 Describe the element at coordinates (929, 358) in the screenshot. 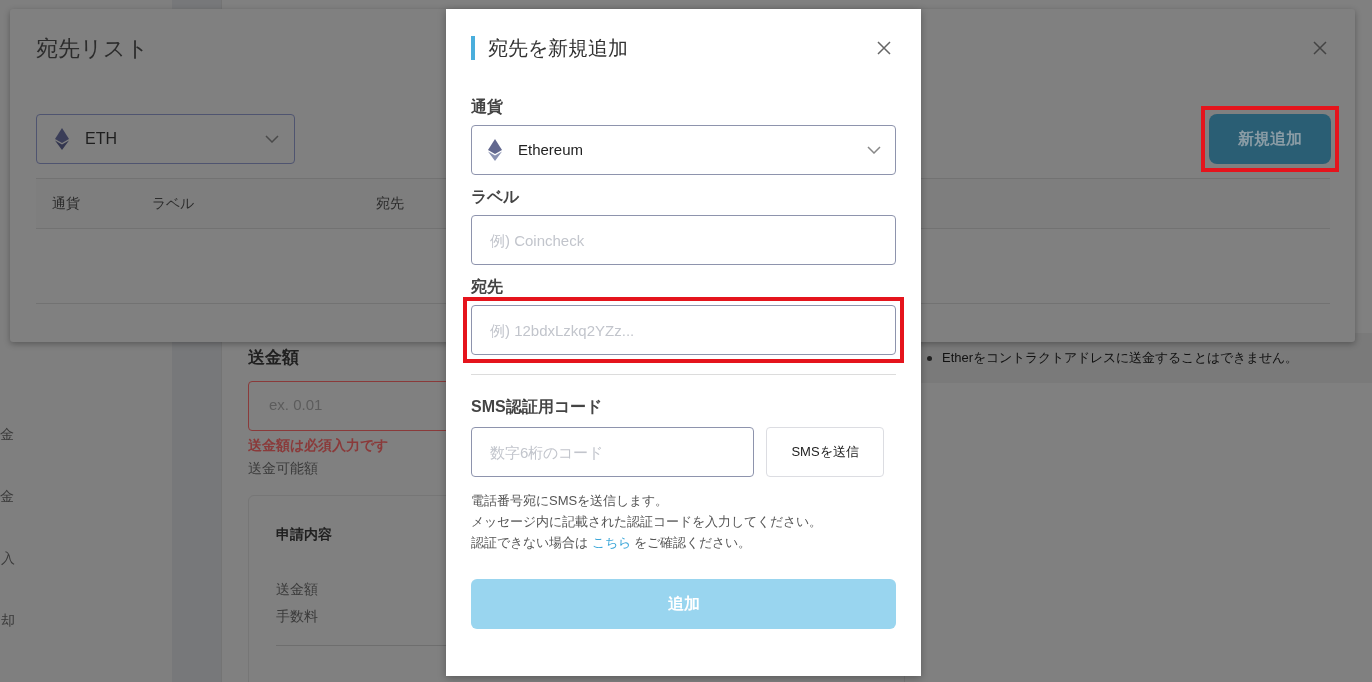

I see `bullet-icon` at that location.